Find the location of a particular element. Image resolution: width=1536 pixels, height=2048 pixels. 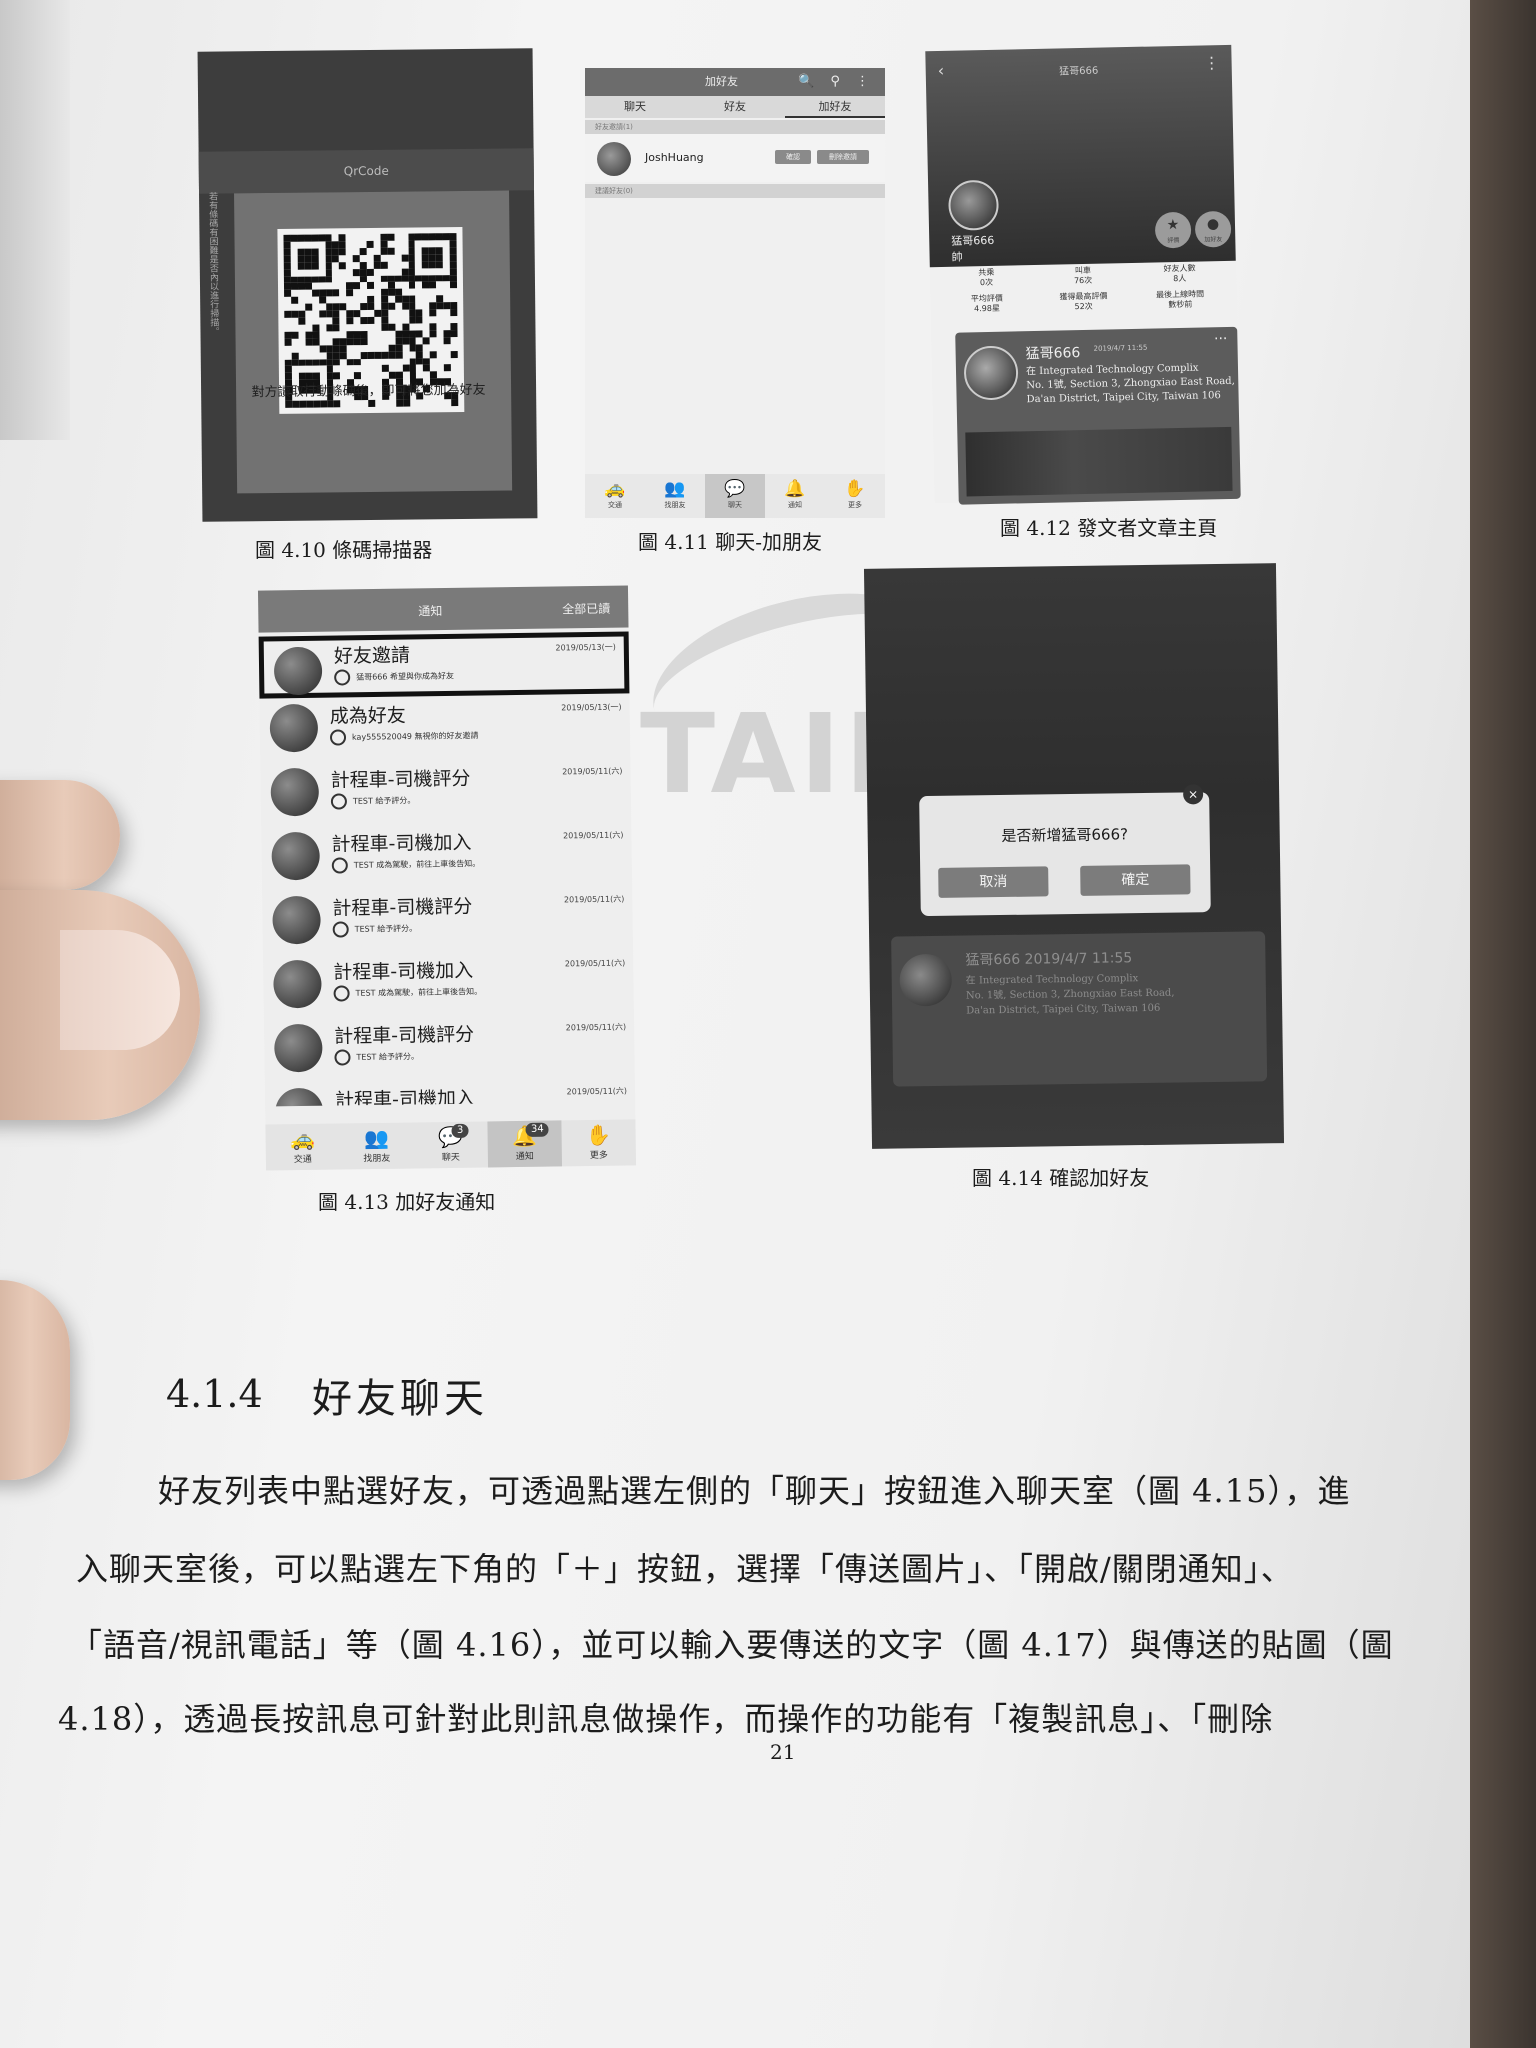

stat-item: 叫車 76次 is located at coordinates (1082, 276).